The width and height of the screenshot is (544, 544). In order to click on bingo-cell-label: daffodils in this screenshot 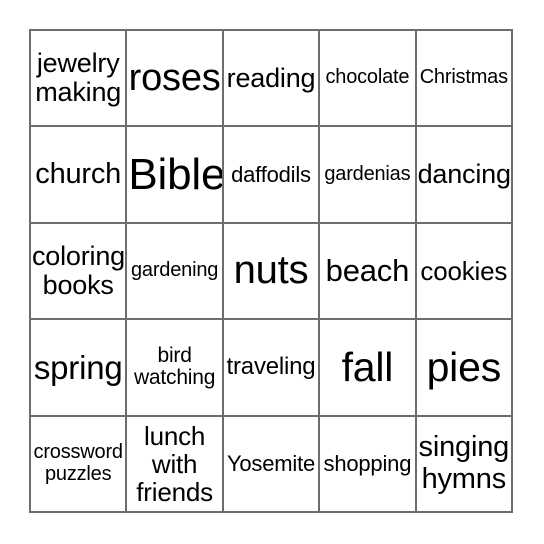, I will do `click(271, 174)`.